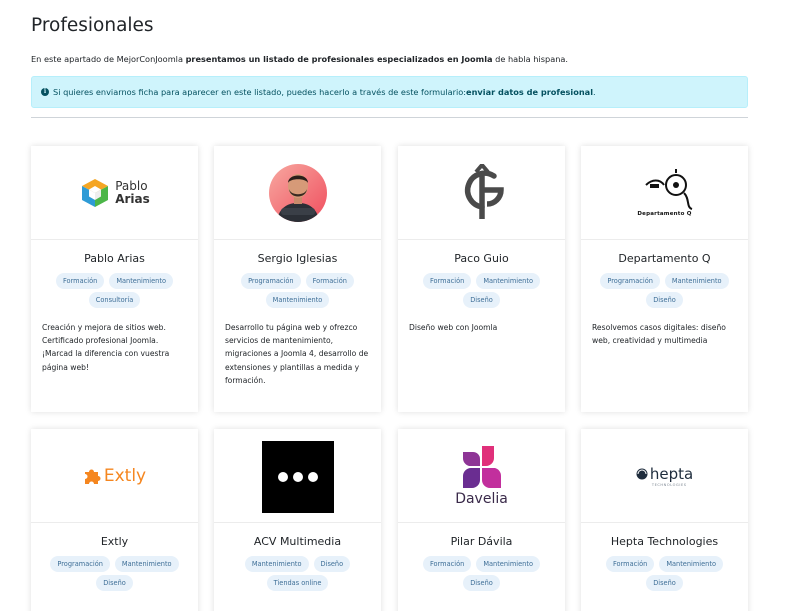 Image resolution: width=800 pixels, height=611 pixels. What do you see at coordinates (481, 467) in the screenshot?
I see `petals-icon` at bounding box center [481, 467].